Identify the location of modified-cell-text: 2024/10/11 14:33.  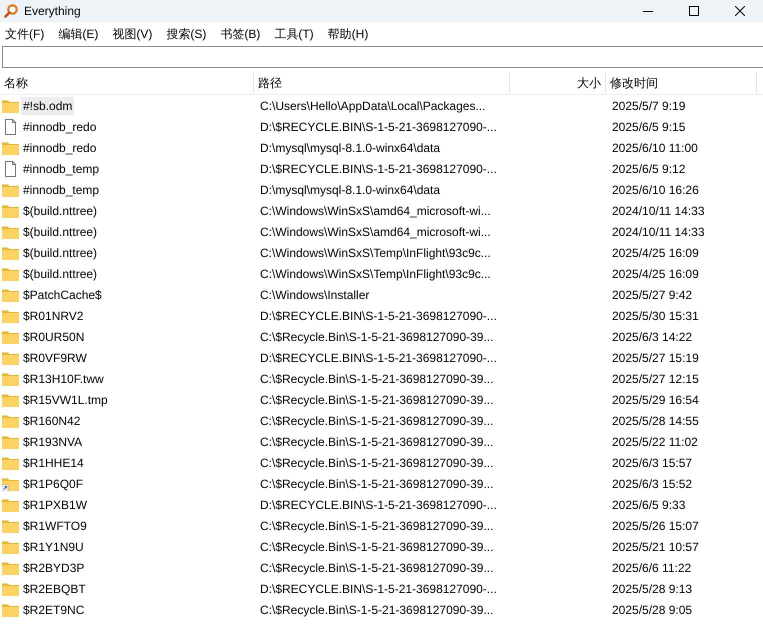
(658, 231).